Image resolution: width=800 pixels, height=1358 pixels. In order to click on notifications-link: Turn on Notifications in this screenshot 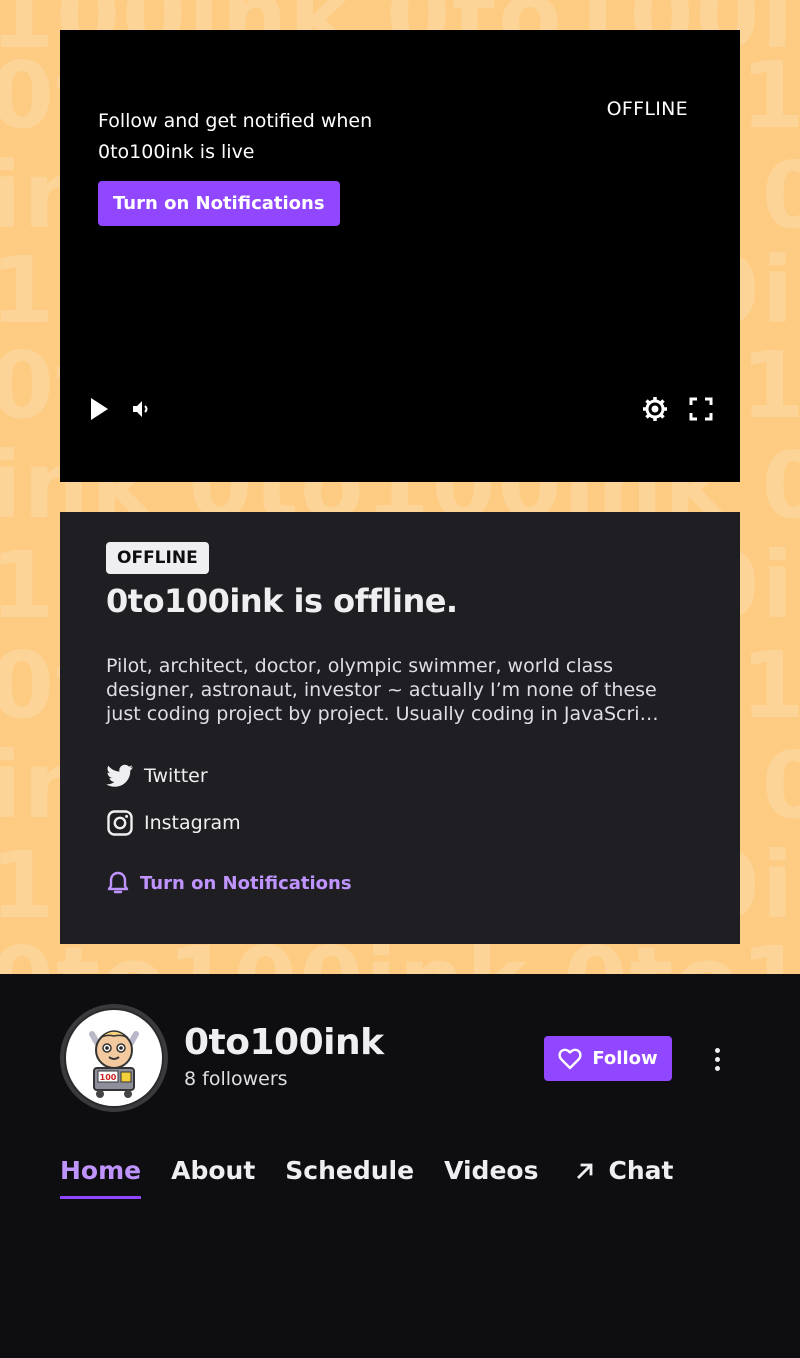, I will do `click(229, 883)`.